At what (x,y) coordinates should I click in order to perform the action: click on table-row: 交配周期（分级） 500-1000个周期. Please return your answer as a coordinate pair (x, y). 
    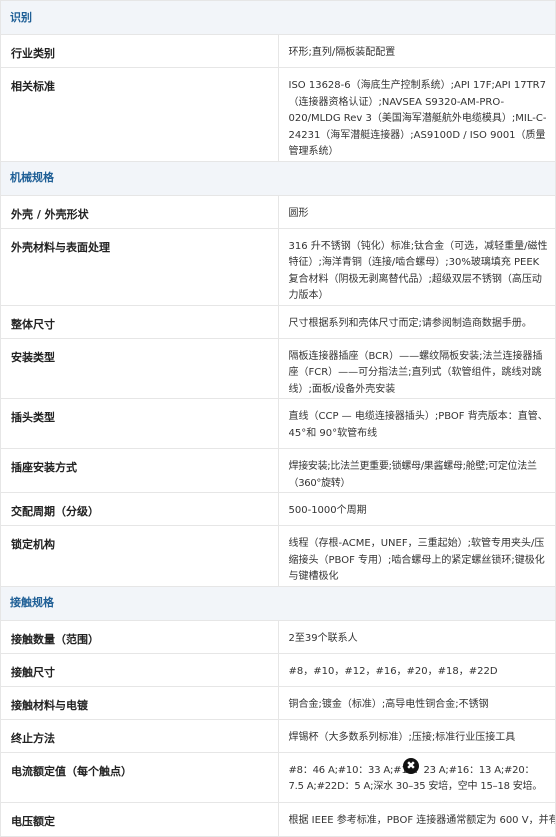
    Looking at the image, I should click on (278, 509).